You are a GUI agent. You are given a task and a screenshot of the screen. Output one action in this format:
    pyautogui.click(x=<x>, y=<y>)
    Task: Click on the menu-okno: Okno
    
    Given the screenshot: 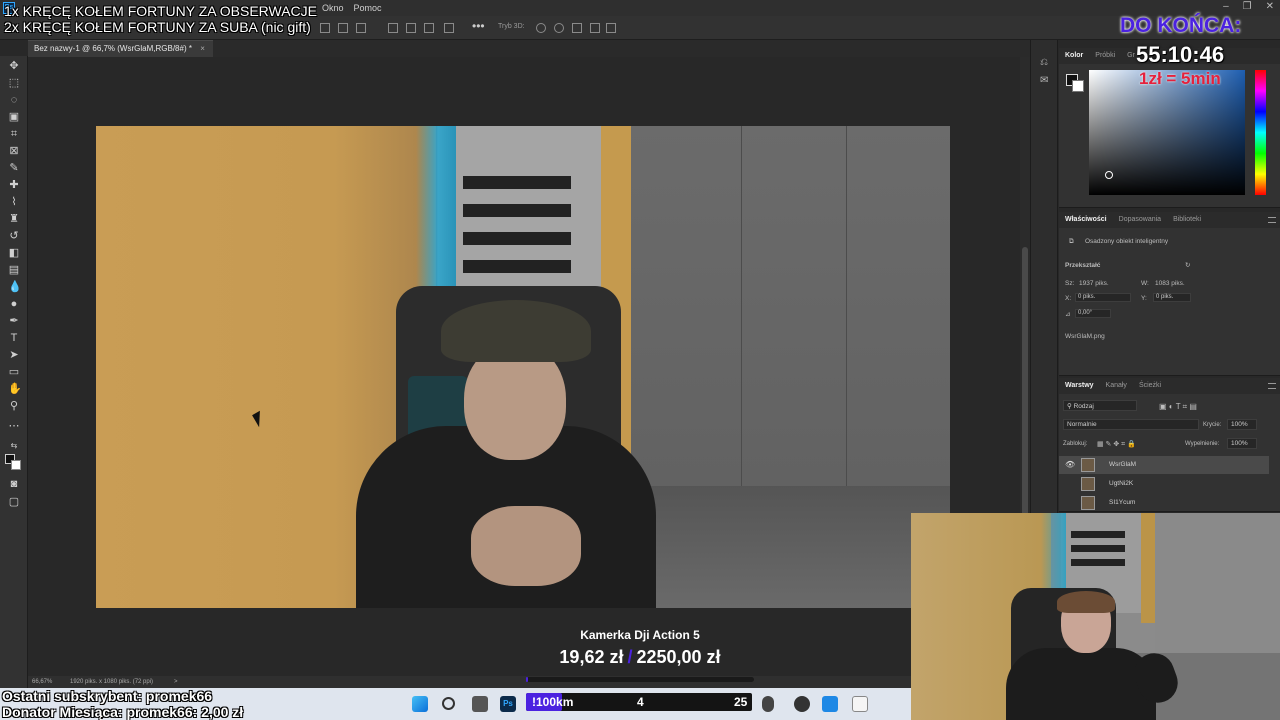 What is the action you would take?
    pyautogui.click(x=333, y=8)
    